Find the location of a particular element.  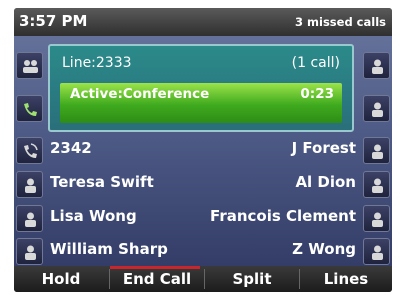

line-label-right-5: Francois Clement is located at coordinates (283, 216).